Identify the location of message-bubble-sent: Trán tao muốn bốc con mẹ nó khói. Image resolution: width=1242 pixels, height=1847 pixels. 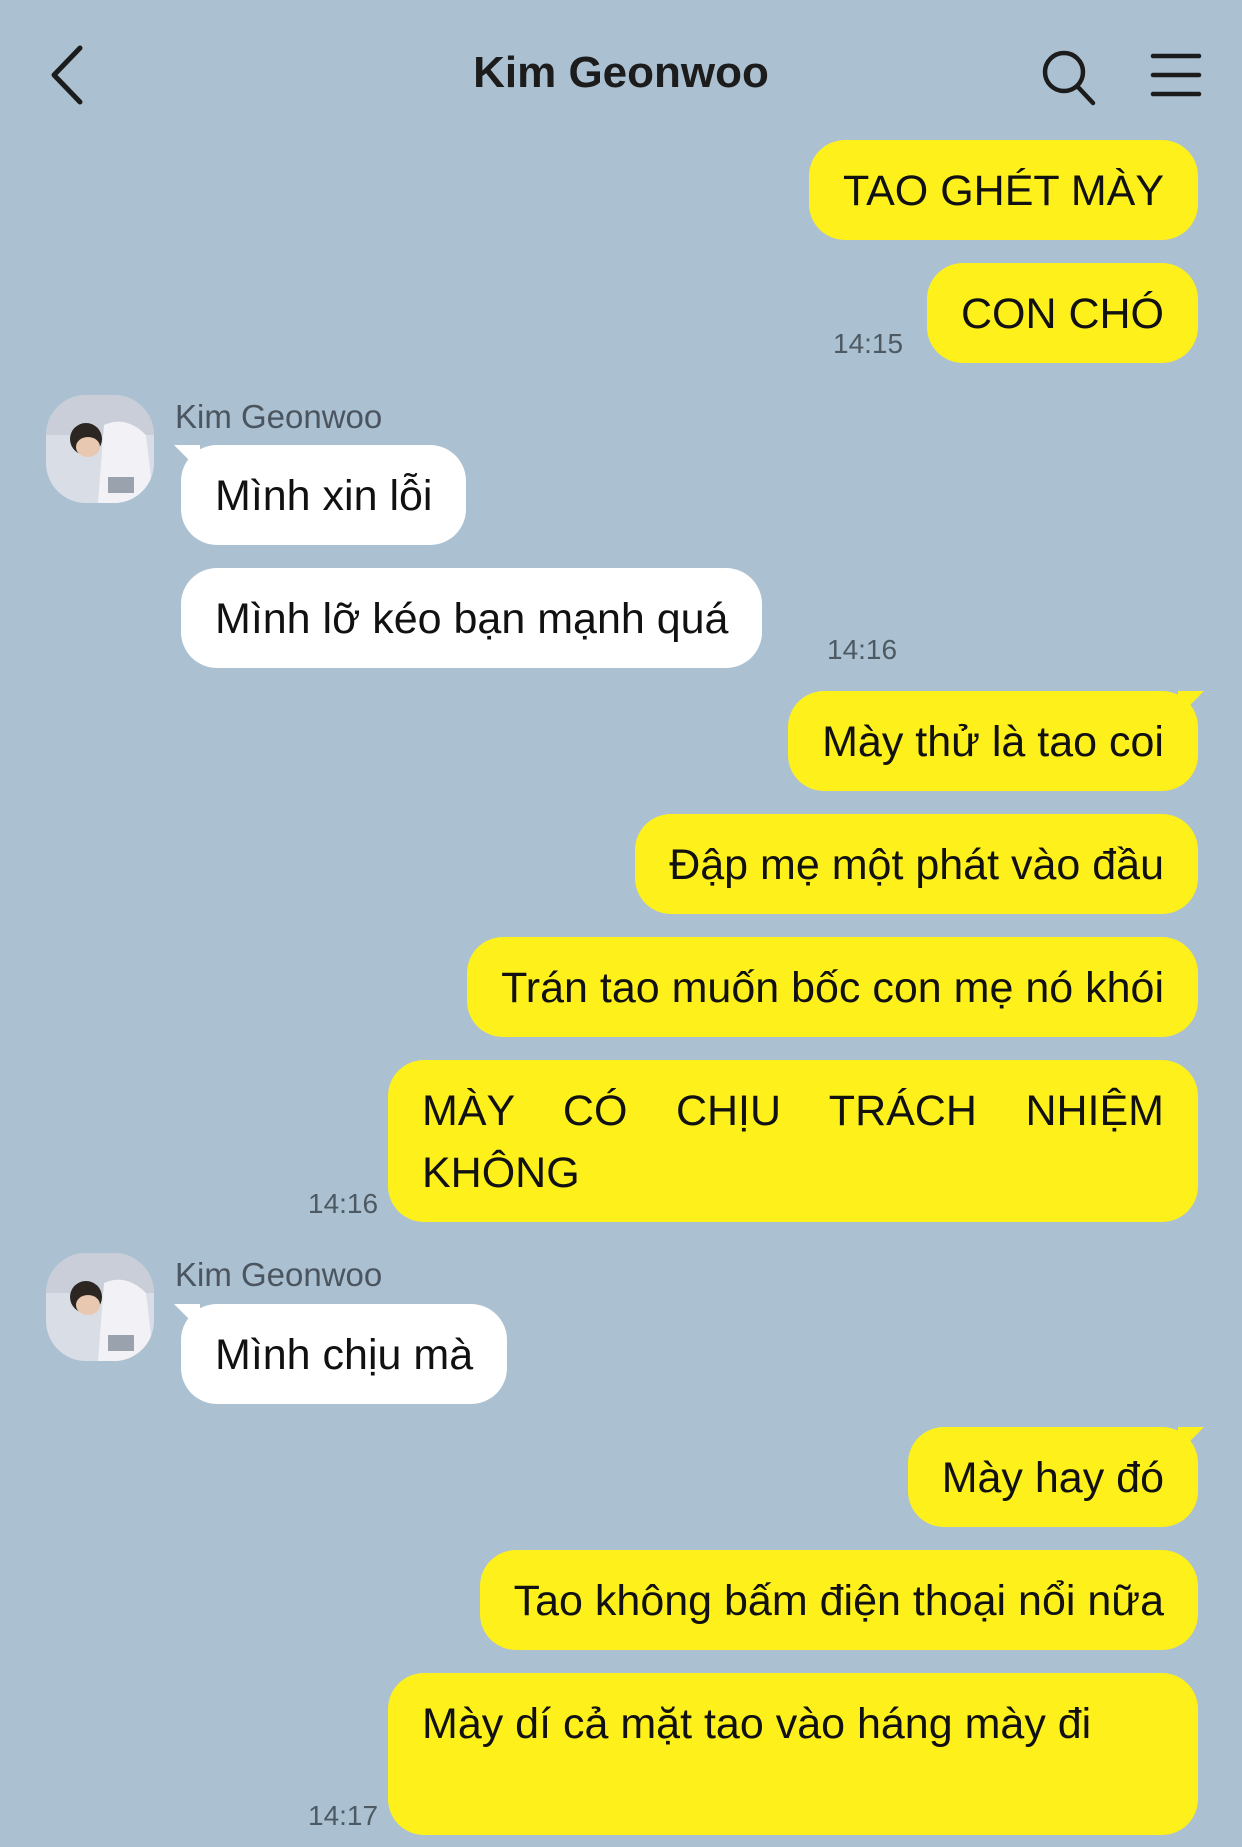
(832, 987).